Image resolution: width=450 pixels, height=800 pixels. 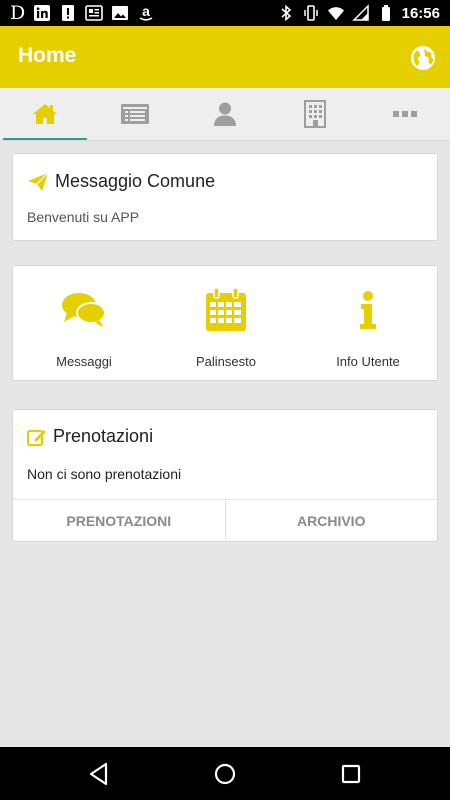 I want to click on user-icon, so click(x=225, y=114).